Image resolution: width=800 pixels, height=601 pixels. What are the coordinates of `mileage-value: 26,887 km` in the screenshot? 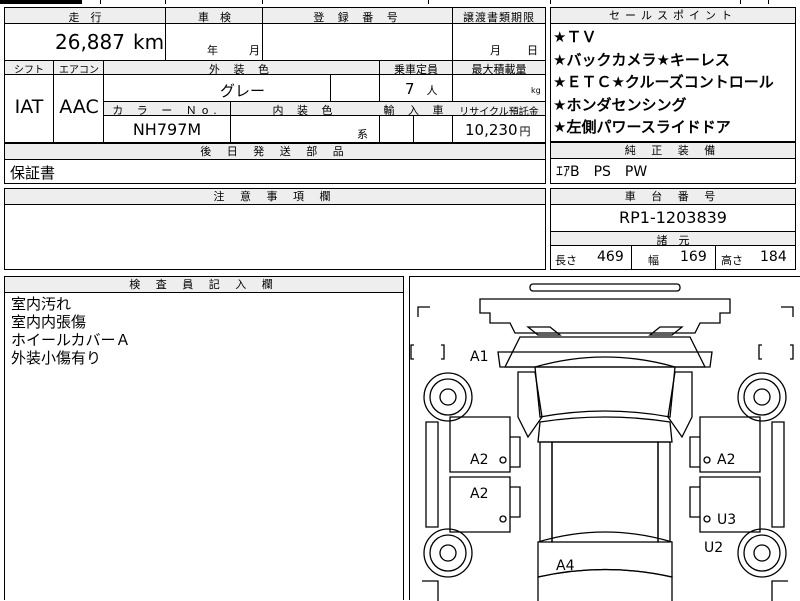 It's located at (110, 42).